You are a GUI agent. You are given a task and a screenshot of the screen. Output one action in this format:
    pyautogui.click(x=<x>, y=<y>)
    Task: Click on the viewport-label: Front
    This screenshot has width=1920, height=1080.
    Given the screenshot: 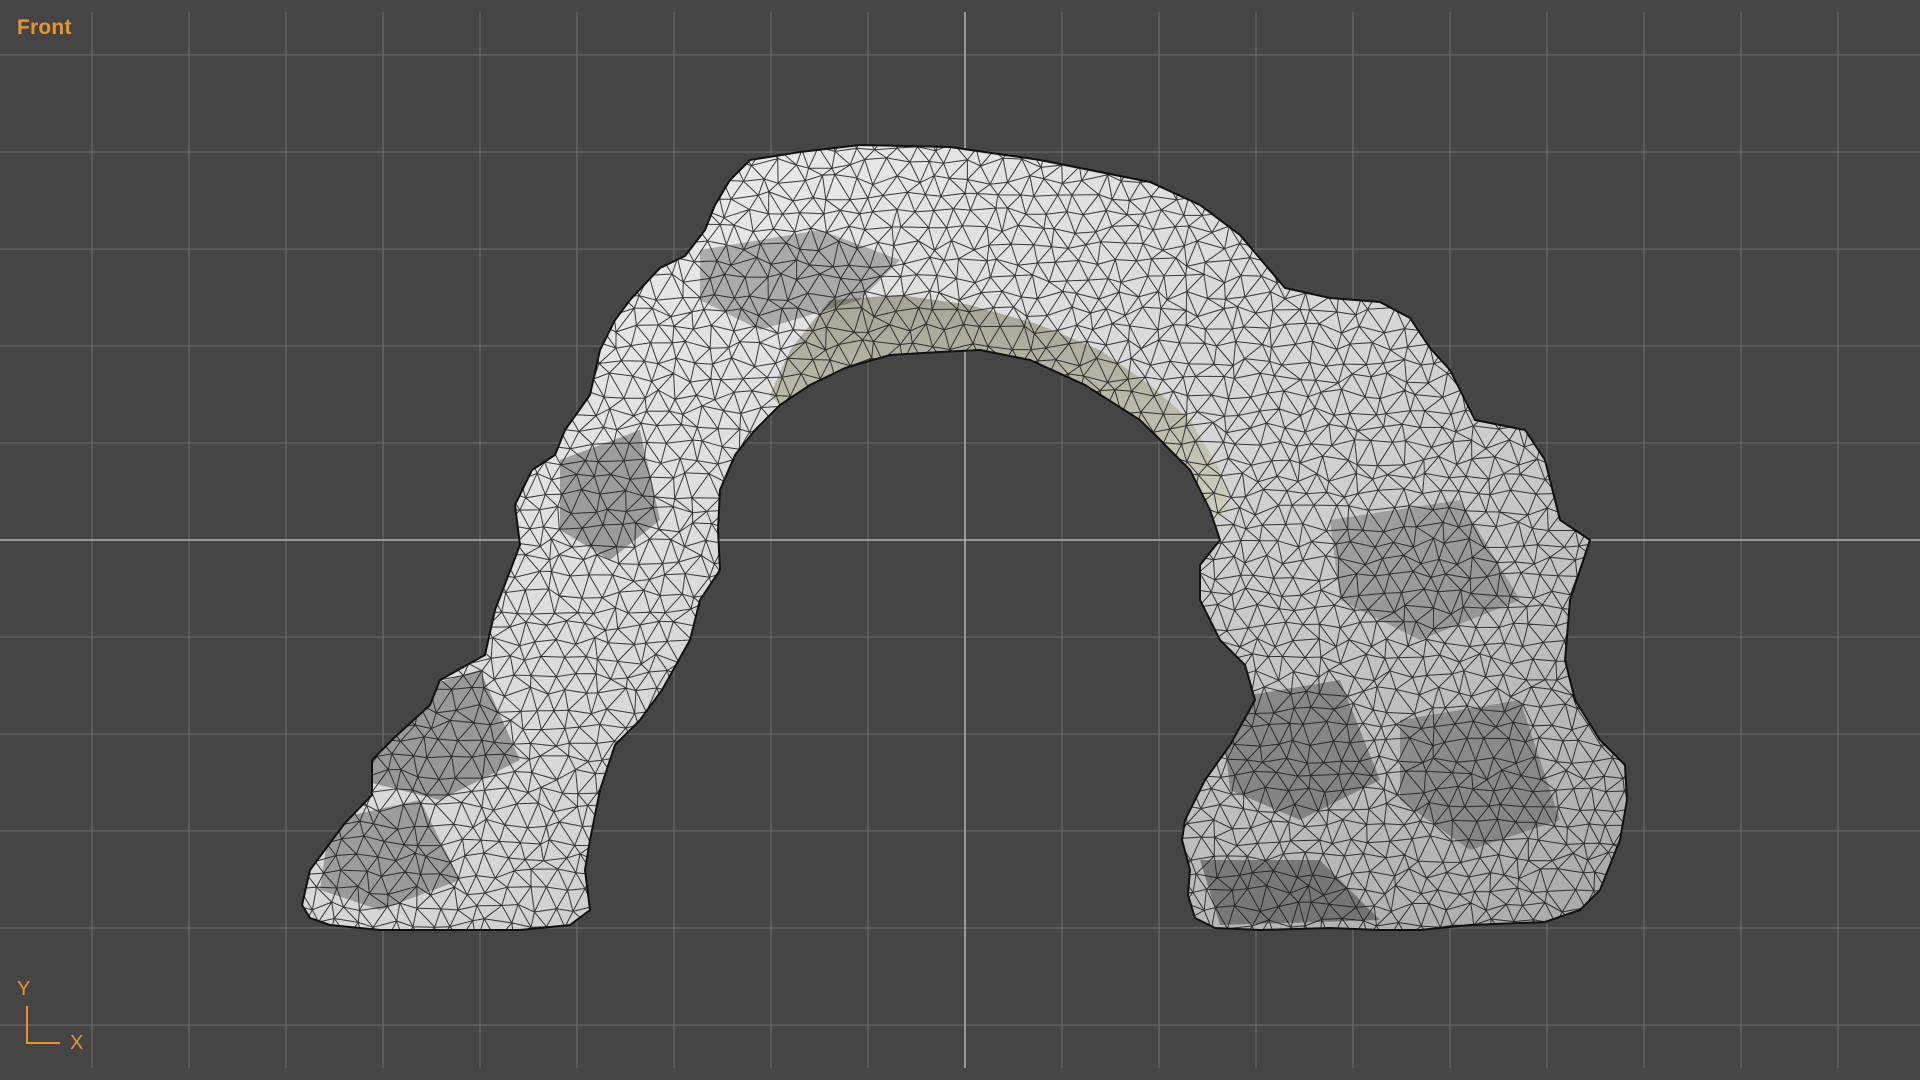 What is the action you would take?
    pyautogui.click(x=44, y=28)
    